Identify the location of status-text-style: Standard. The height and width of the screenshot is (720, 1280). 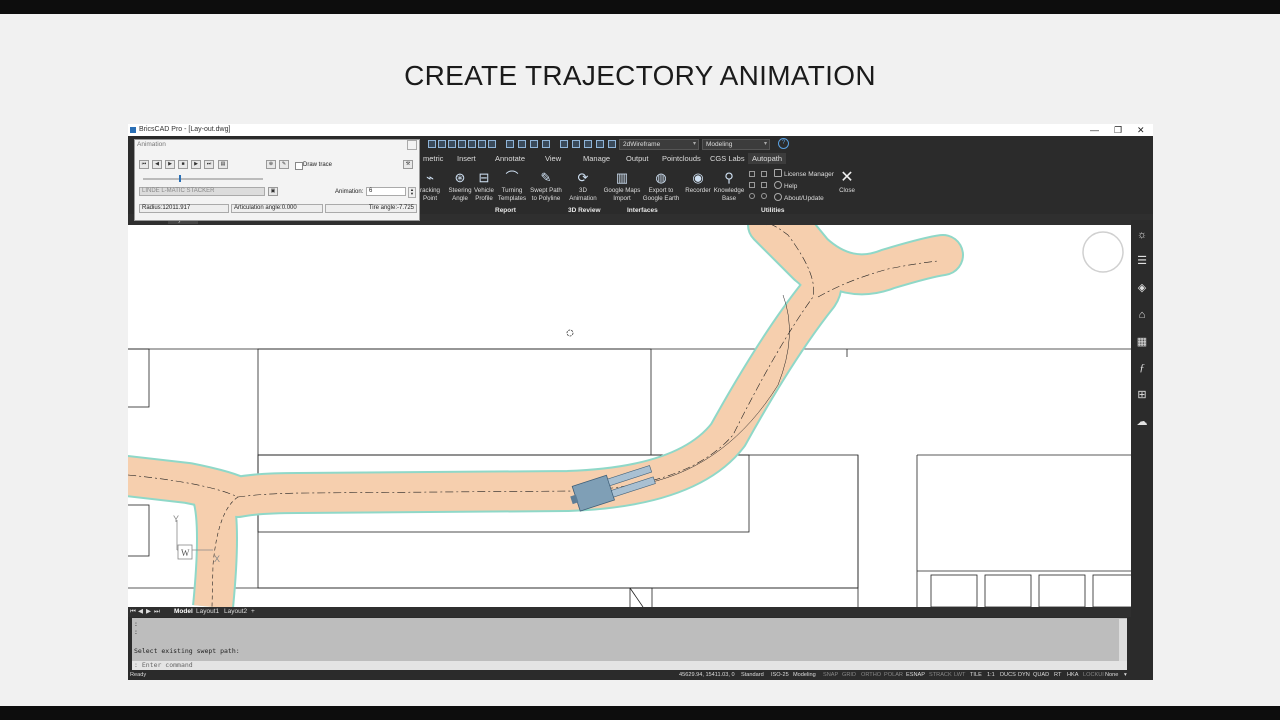
(752, 675).